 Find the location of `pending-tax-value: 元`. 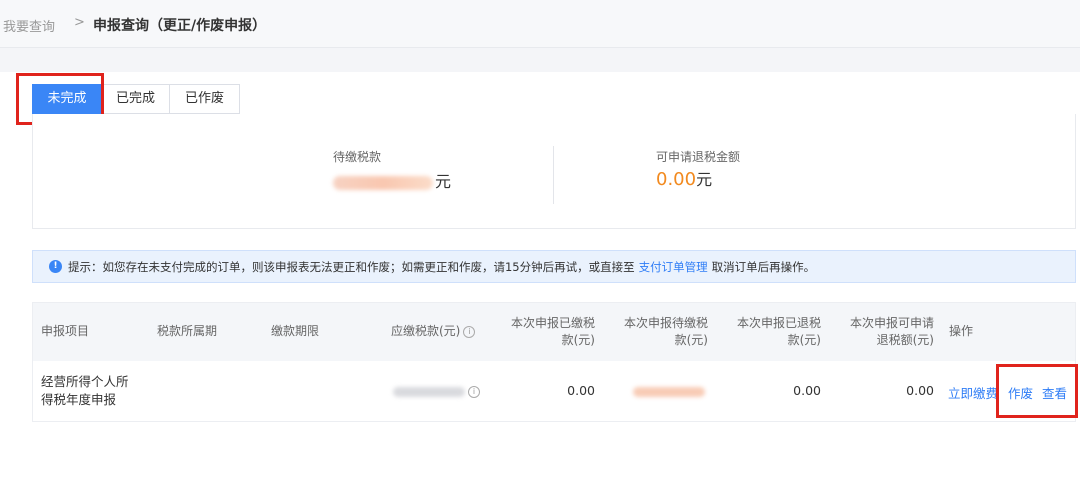

pending-tax-value: 元 is located at coordinates (392, 180).